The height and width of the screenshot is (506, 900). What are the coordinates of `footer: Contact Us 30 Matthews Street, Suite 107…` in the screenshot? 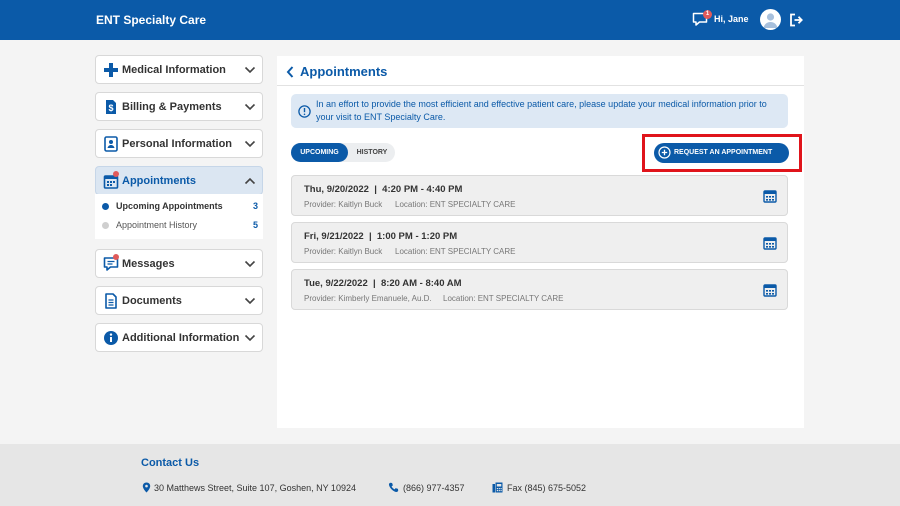 It's located at (450, 475).